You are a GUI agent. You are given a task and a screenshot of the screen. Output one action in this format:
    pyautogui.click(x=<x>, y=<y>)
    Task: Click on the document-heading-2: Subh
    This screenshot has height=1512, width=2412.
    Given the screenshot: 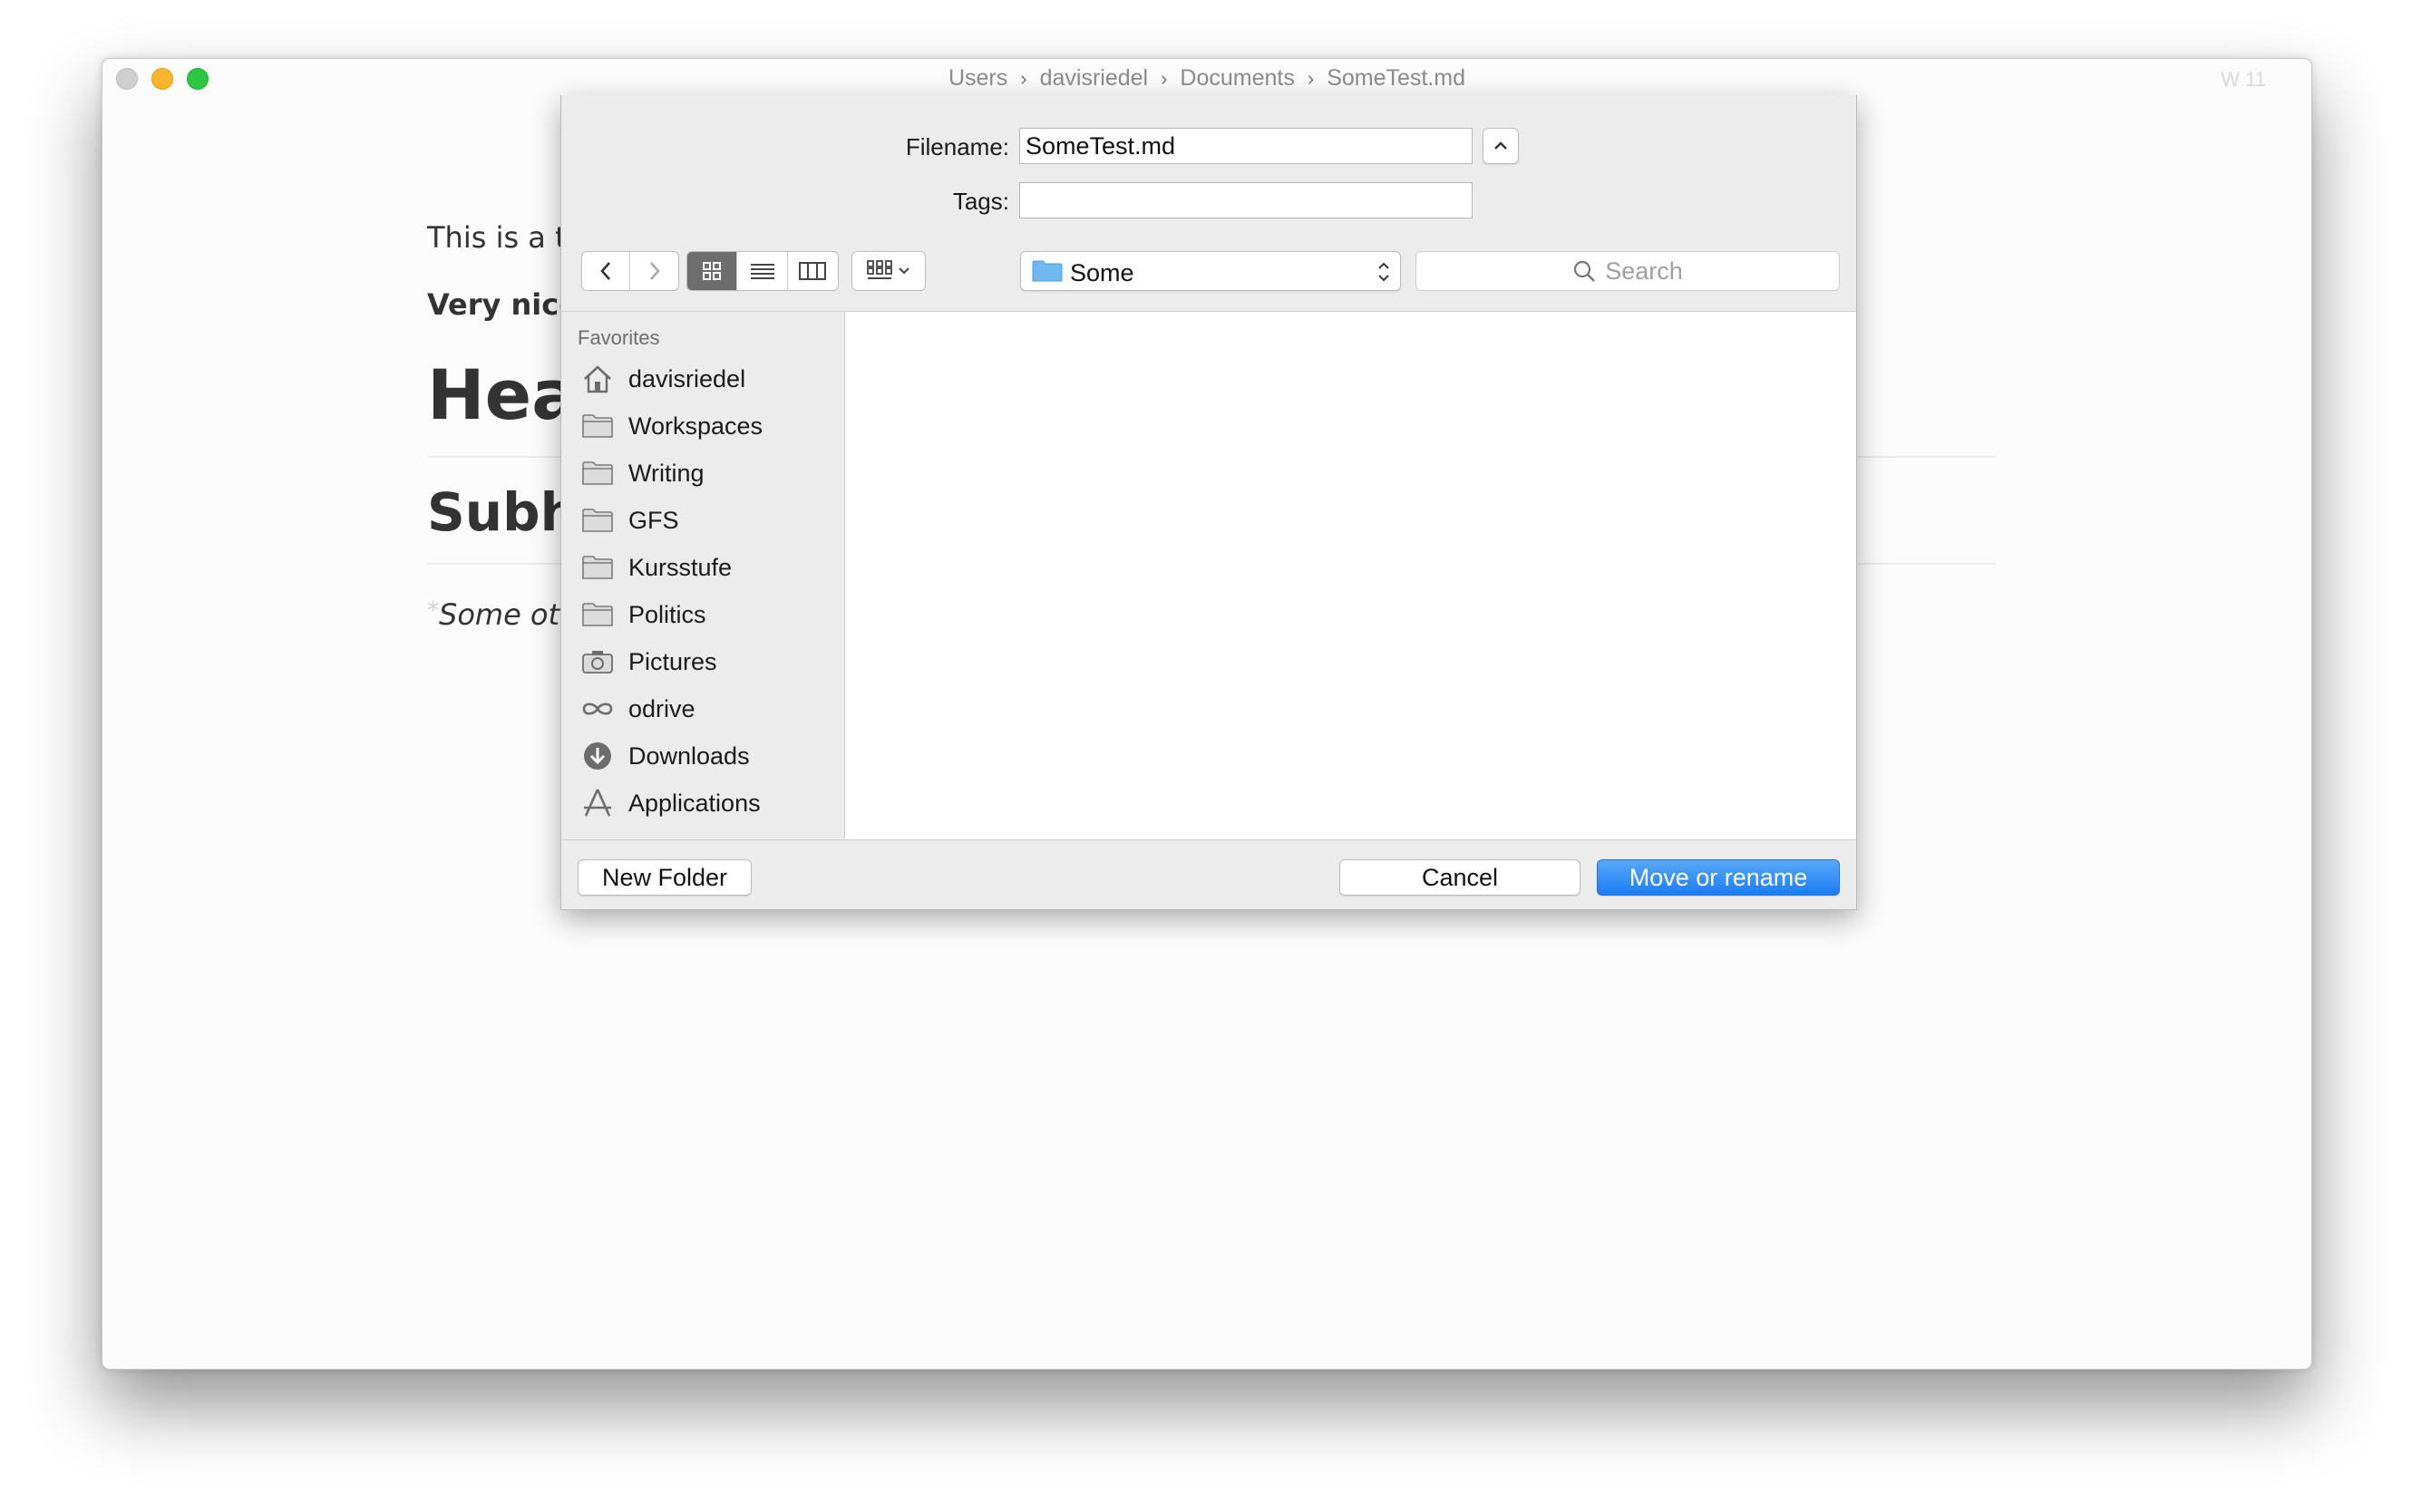 What is the action you would take?
    pyautogui.click(x=502, y=512)
    